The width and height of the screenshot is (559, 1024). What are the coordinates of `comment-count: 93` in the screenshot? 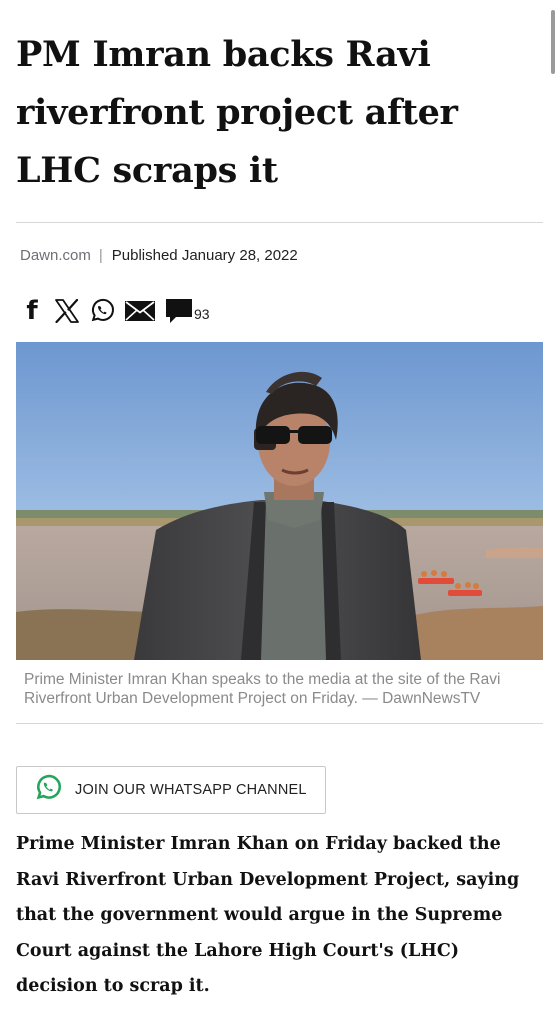 It's located at (202, 314).